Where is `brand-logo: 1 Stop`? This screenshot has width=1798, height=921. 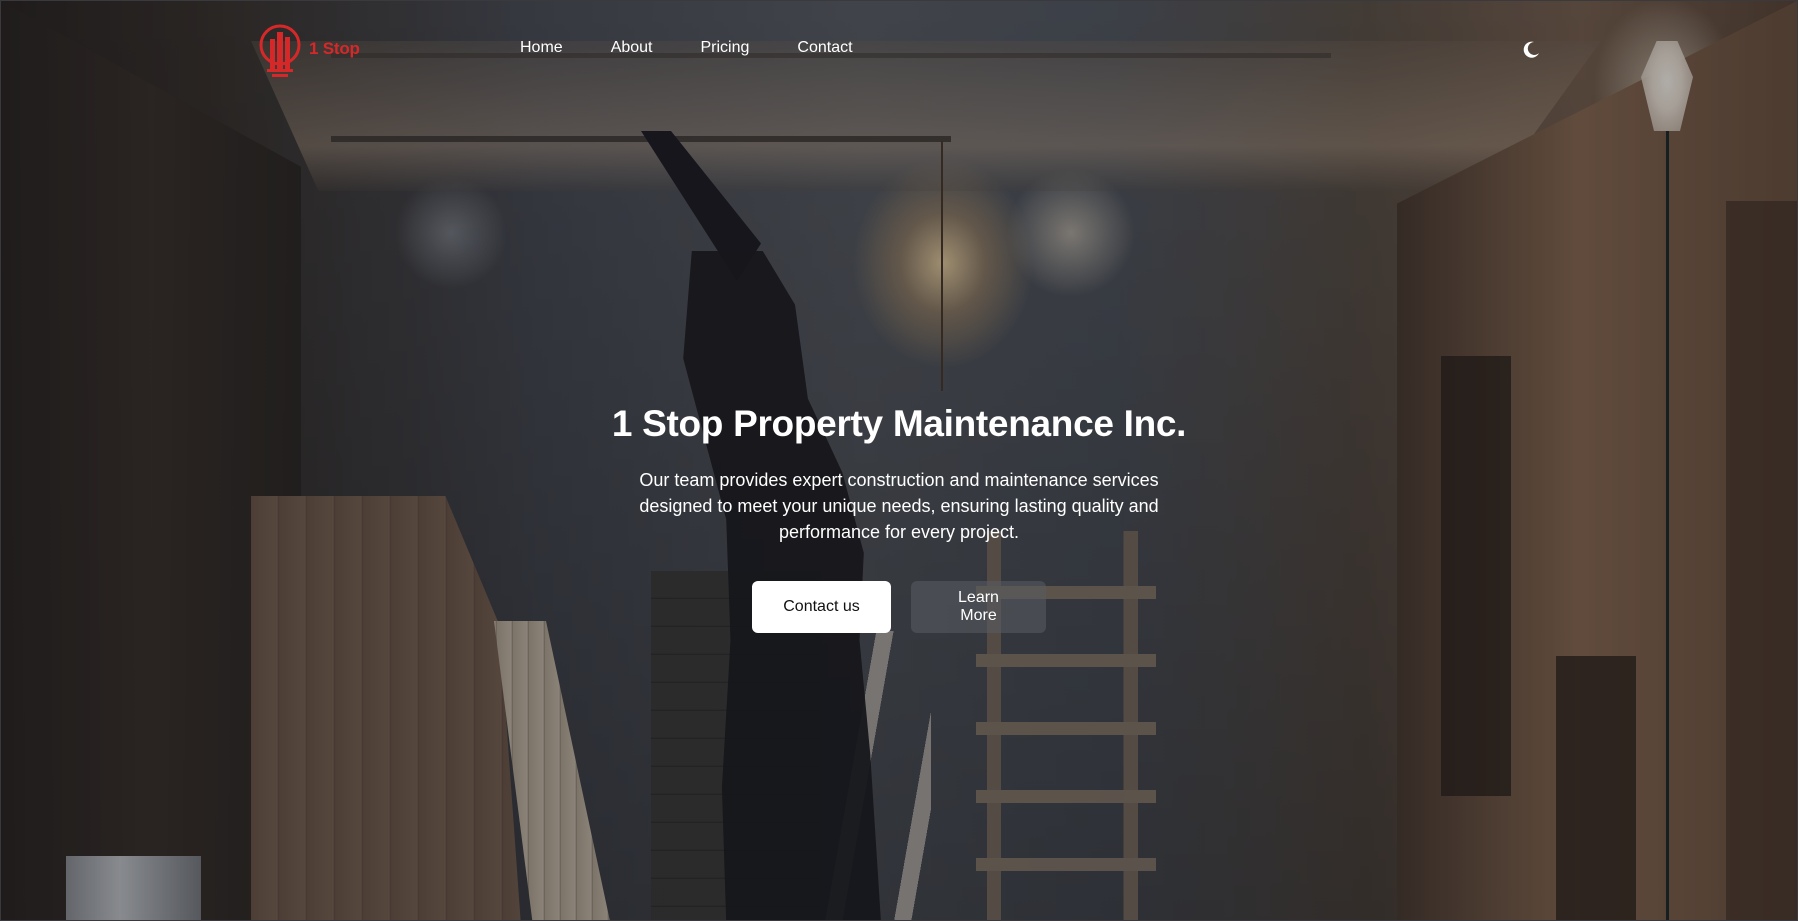
brand-logo: 1 Stop is located at coordinates (309, 50).